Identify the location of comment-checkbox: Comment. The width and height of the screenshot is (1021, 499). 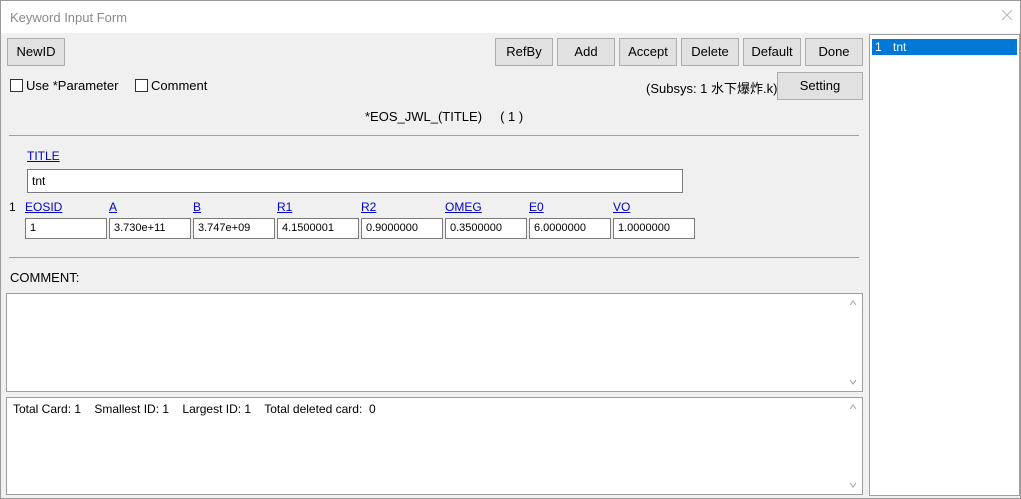
(171, 85).